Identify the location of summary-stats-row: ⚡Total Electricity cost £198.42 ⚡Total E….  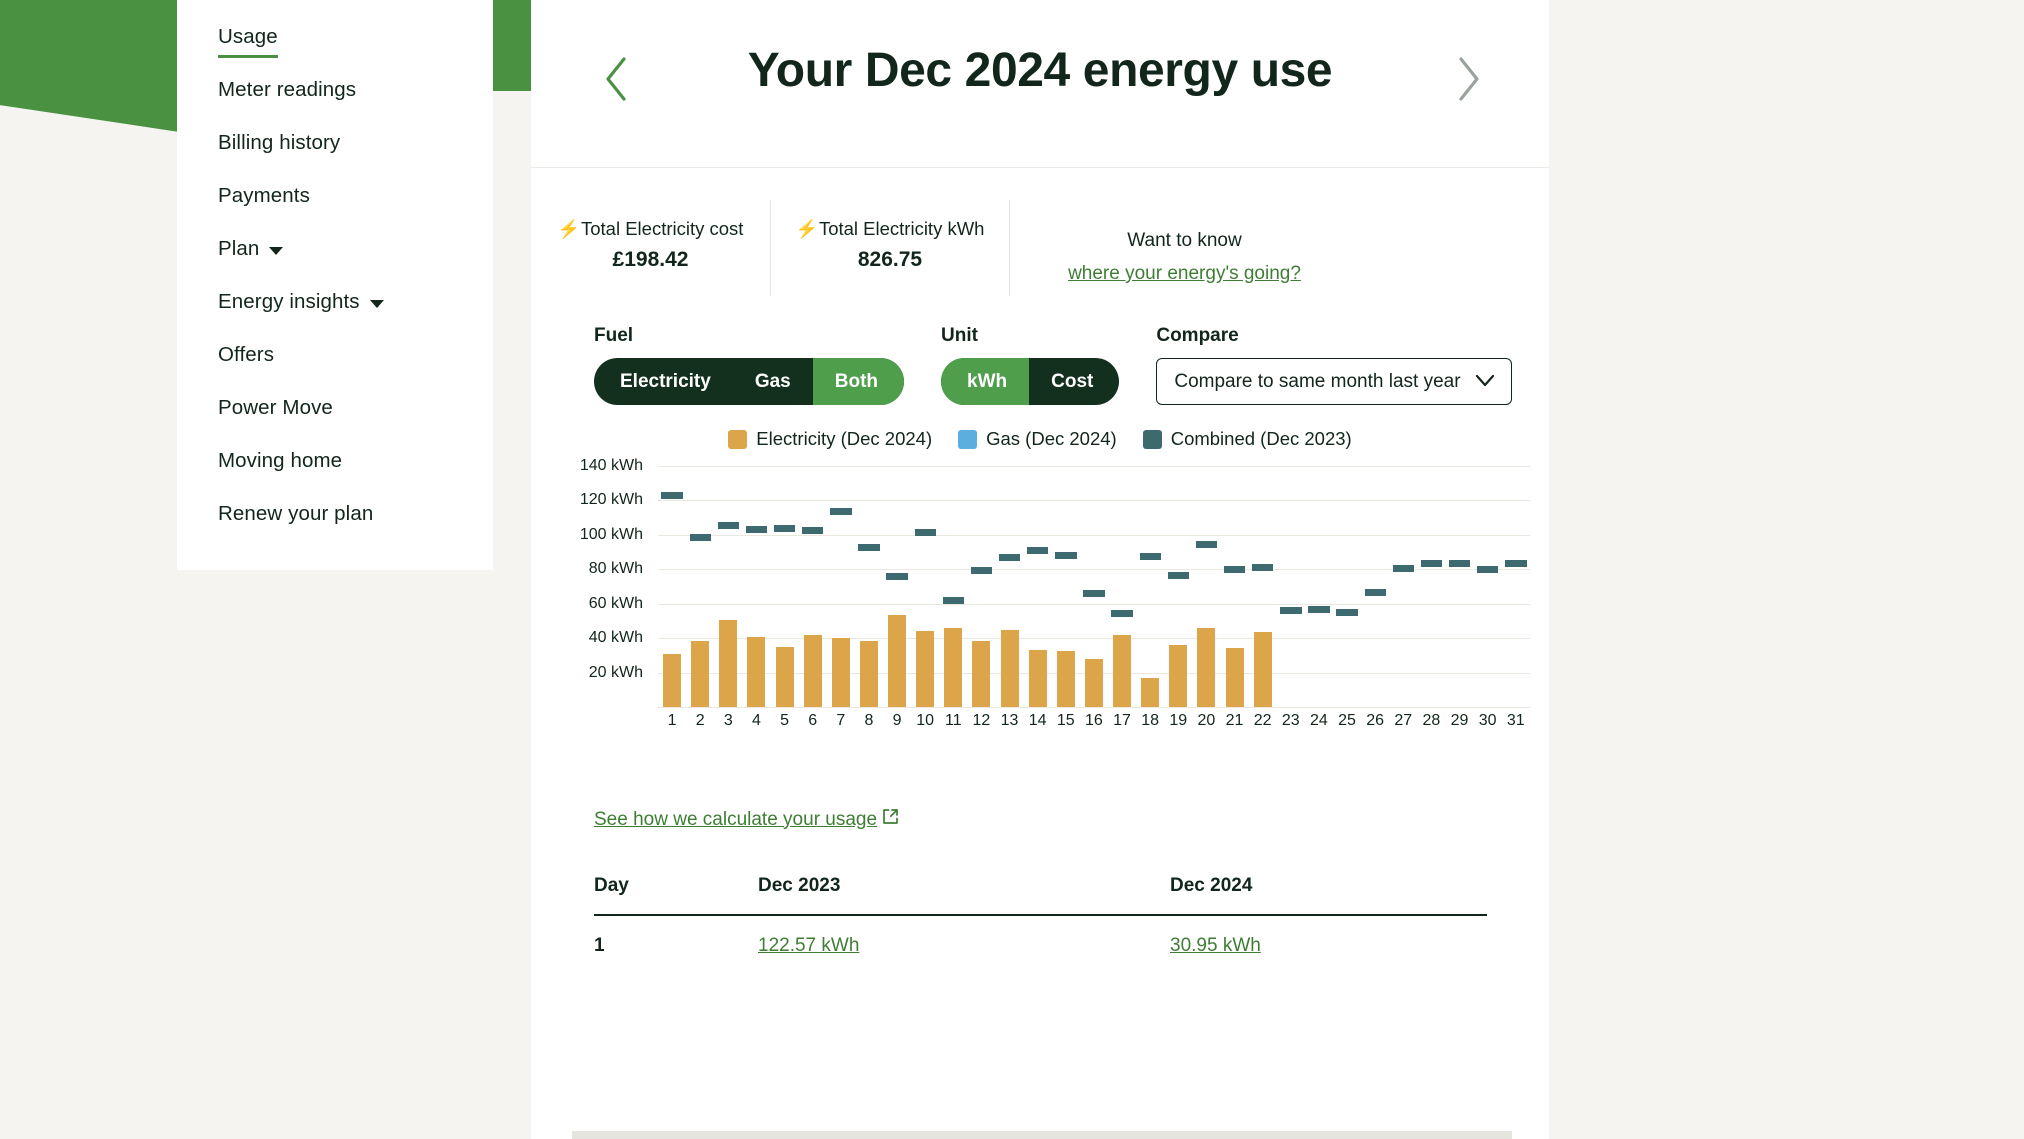
(1040, 248).